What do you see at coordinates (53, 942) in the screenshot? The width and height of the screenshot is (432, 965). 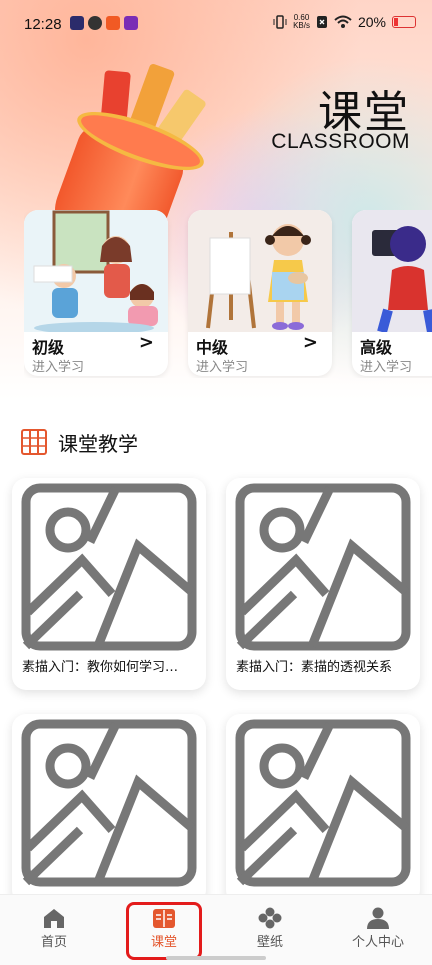 I see `tab-label: 首页` at bounding box center [53, 942].